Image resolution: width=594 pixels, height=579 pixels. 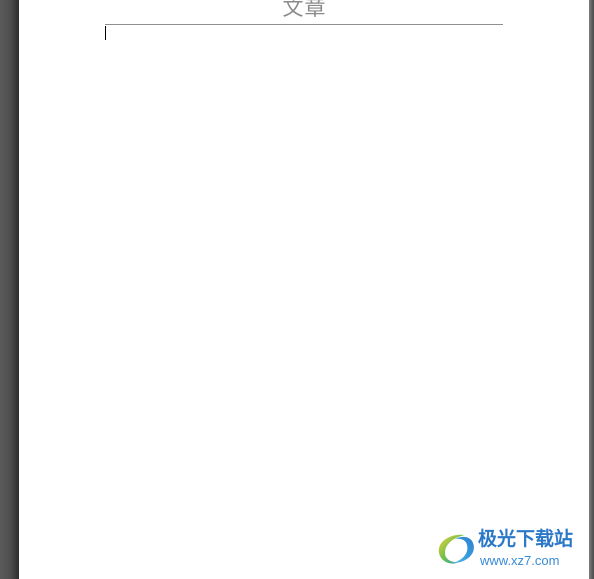 What do you see at coordinates (591, 289) in the screenshot?
I see `workspace-right-edge` at bounding box center [591, 289].